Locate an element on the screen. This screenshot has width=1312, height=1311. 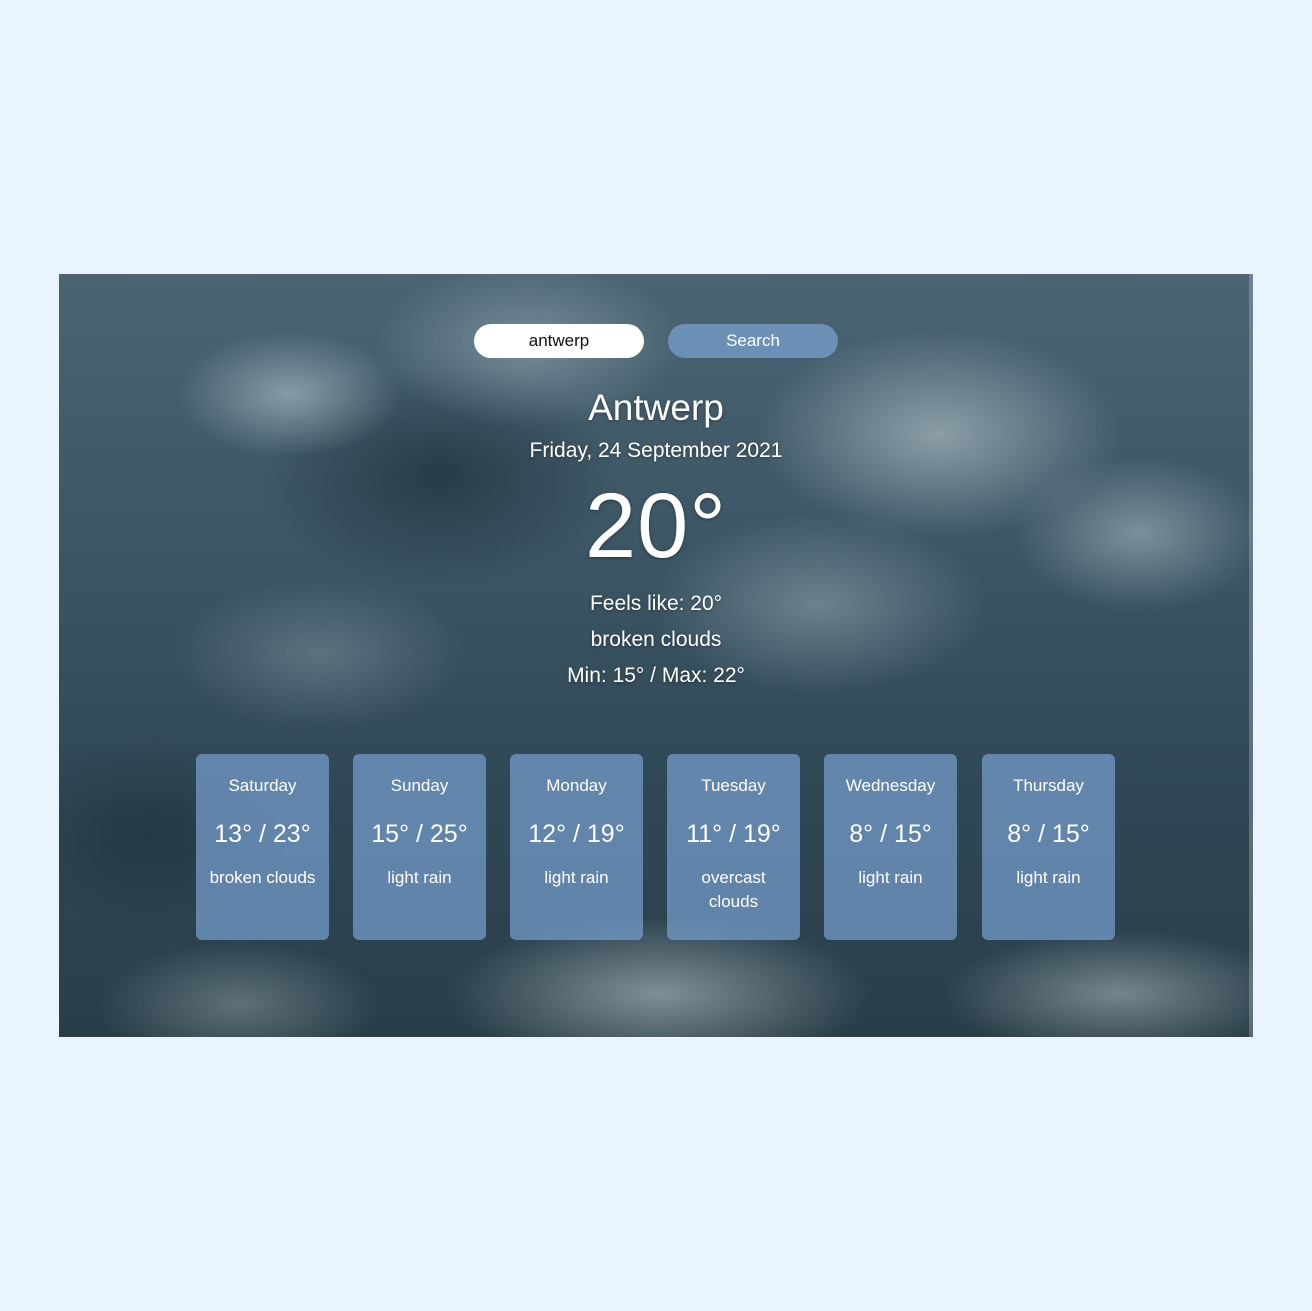
feels-like-text: Feels like: 20° is located at coordinates (656, 603).